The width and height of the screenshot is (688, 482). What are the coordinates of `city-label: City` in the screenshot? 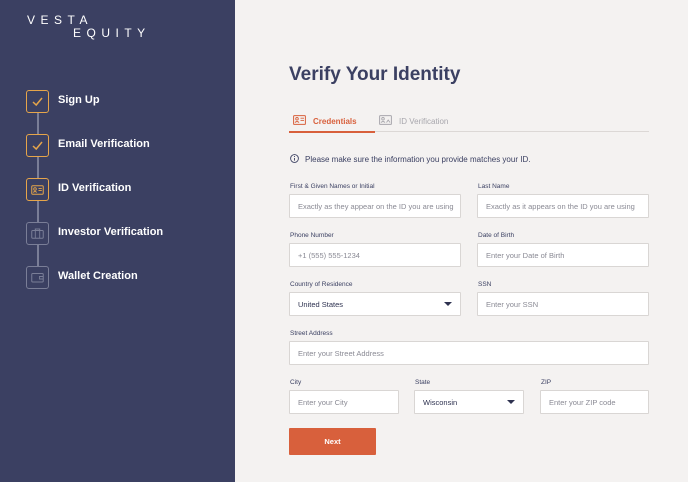 It's located at (296, 382).